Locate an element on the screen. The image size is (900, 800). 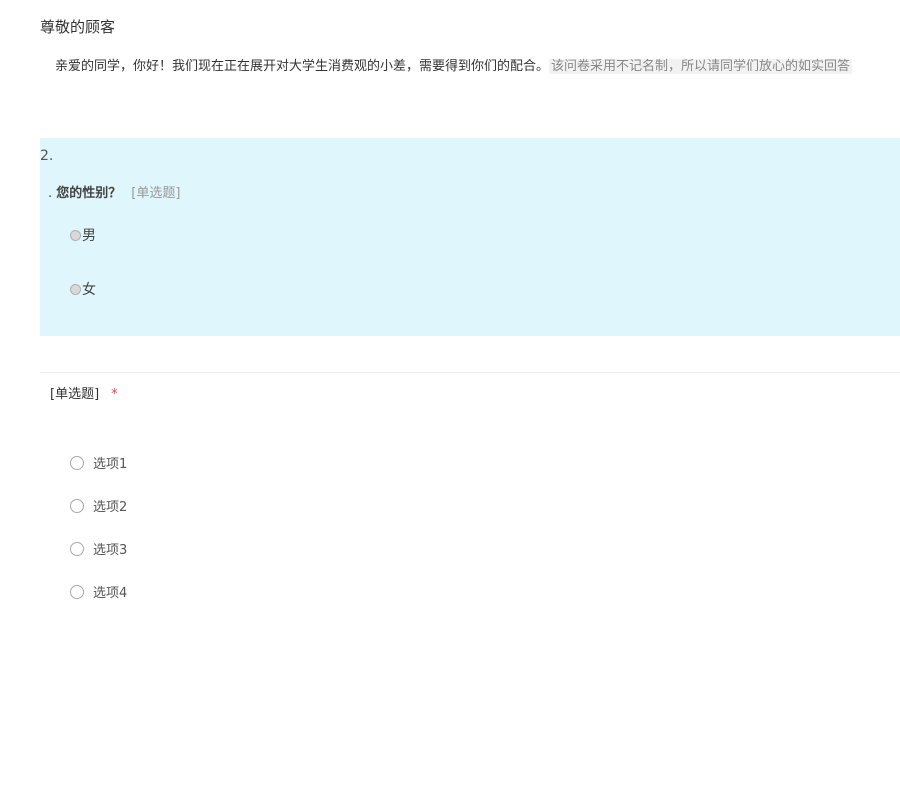
option-label: 男 is located at coordinates (89, 236).